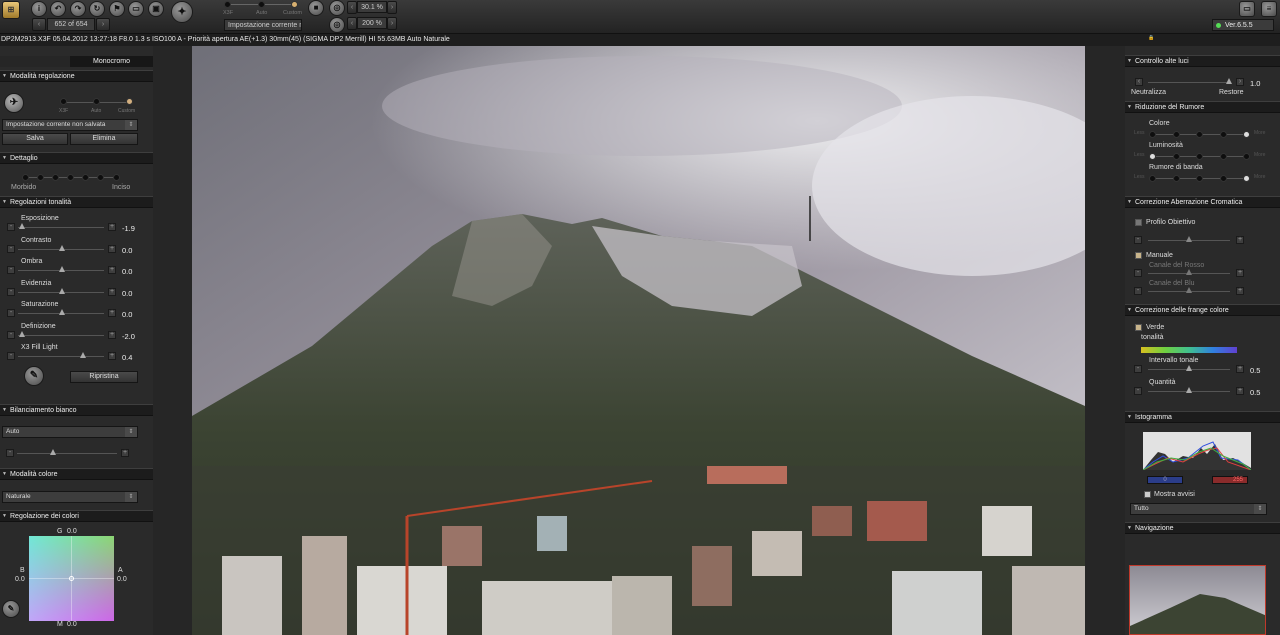 Image resolution: width=1280 pixels, height=635 pixels. I want to click on zoom-down-button: ‹, so click(352, 7).